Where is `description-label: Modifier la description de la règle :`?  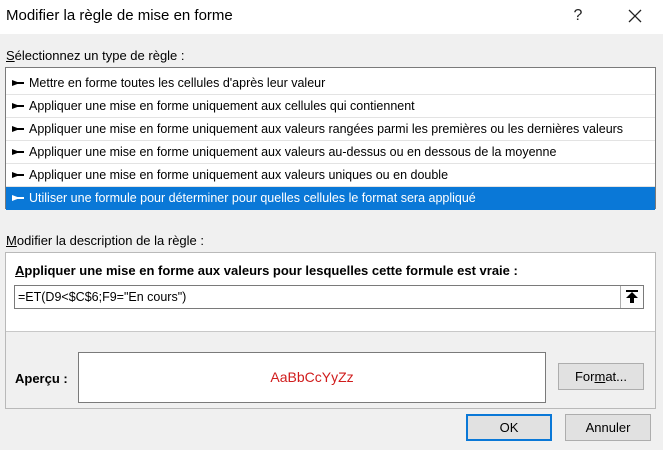 description-label: Modifier la description de la règle : is located at coordinates (105, 240).